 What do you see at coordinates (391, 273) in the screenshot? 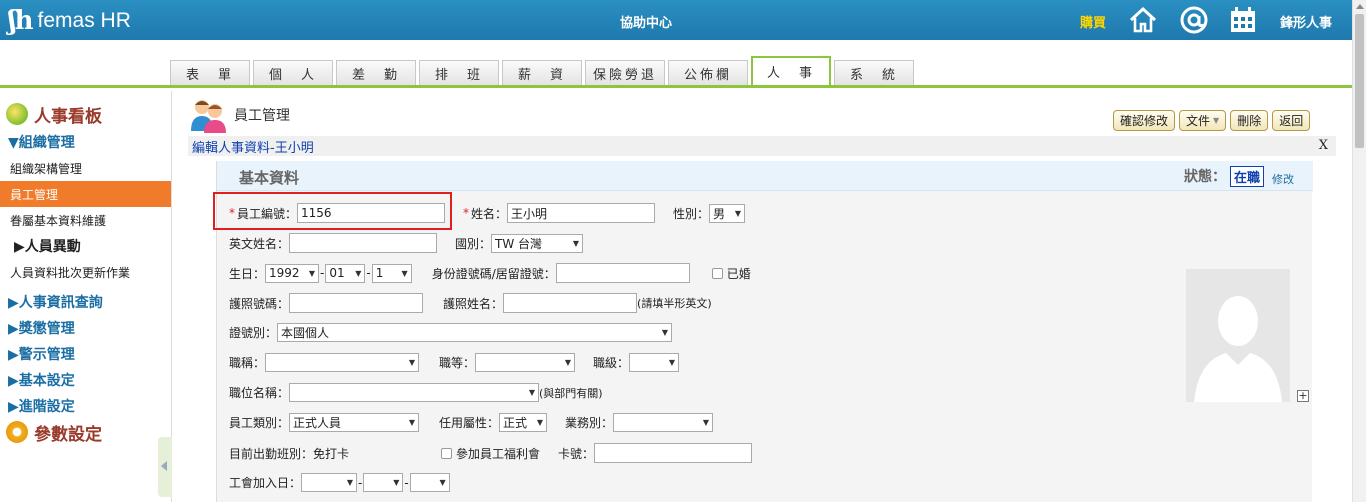
I see `birth-day-select: 1 ▼` at bounding box center [391, 273].